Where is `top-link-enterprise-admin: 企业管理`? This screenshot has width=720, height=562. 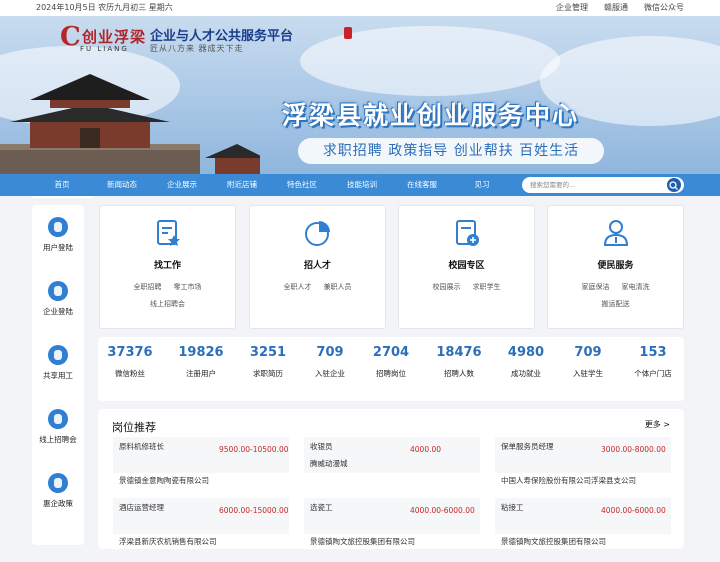
top-link-enterprise-admin: 企业管理 is located at coordinates (572, 8).